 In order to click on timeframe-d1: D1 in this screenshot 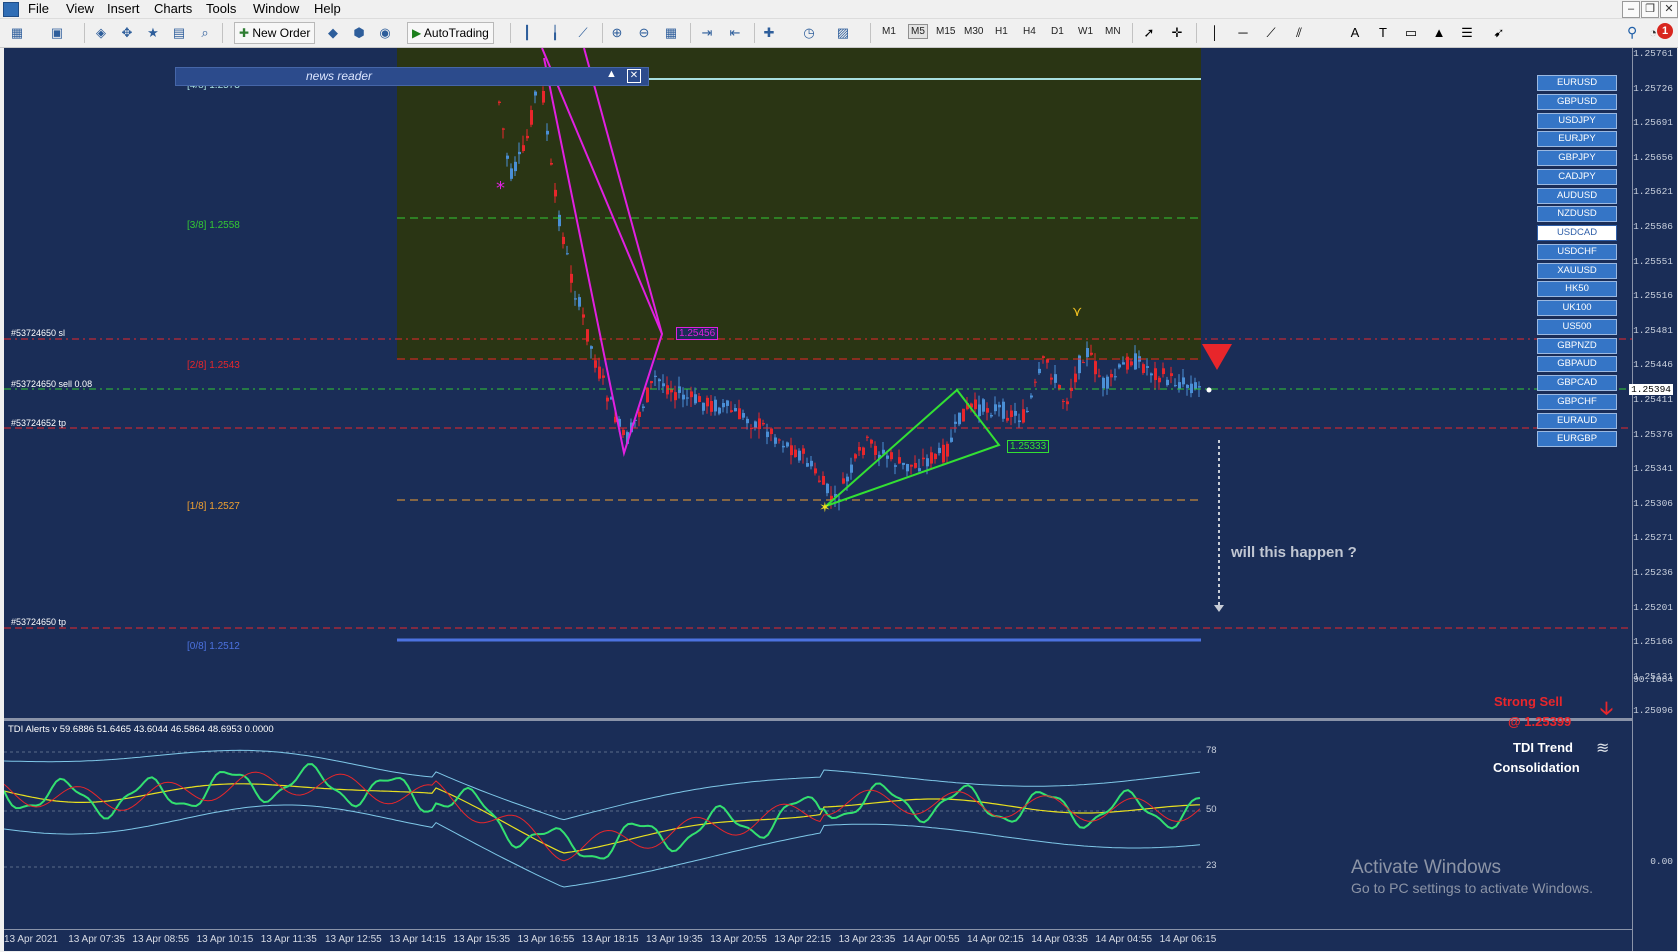, I will do `click(1057, 31)`.